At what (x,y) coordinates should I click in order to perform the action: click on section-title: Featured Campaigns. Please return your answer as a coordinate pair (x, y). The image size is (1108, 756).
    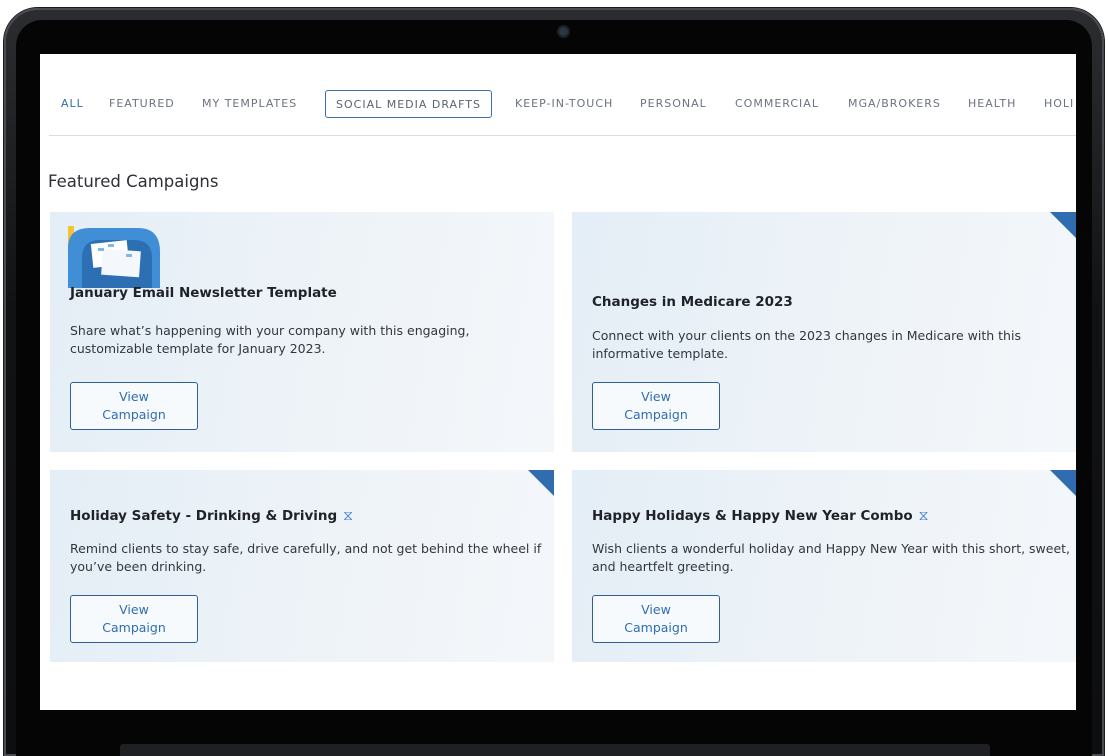
    Looking at the image, I should click on (133, 181).